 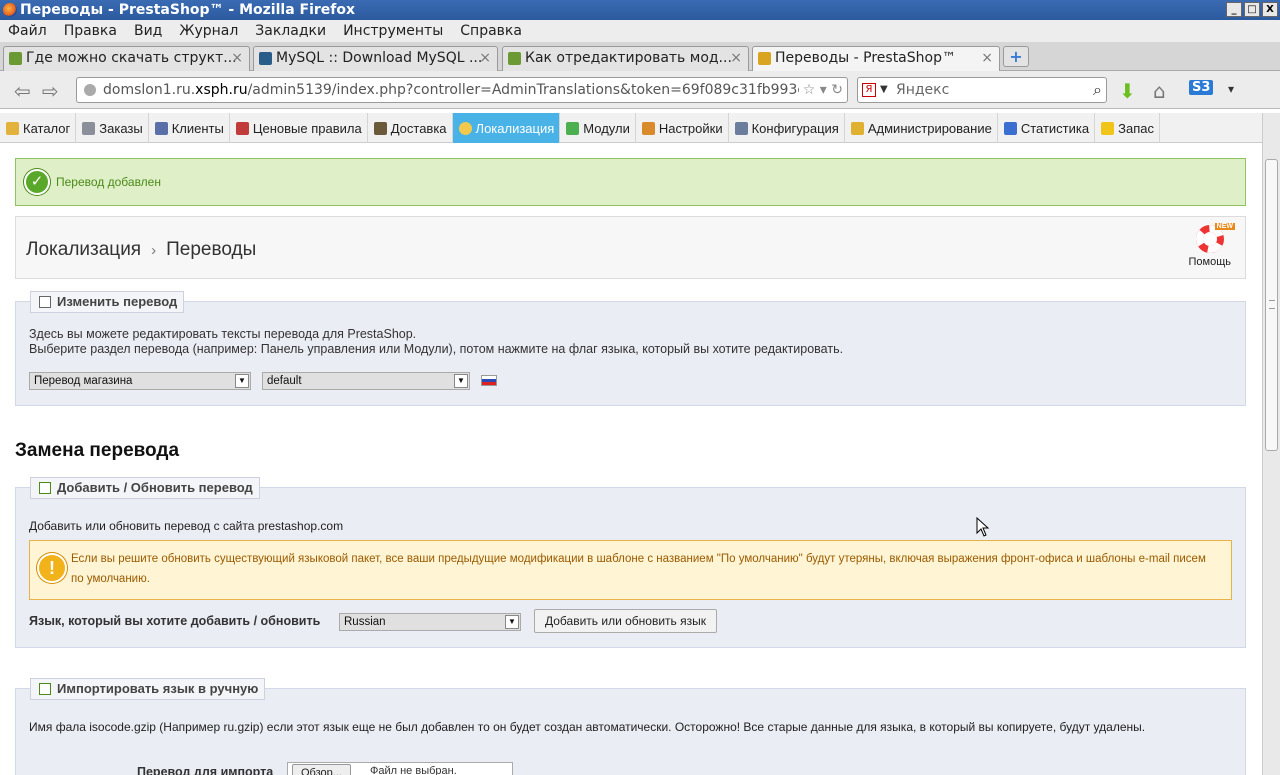 What do you see at coordinates (1159, 91) in the screenshot?
I see `home-icon: ⌂` at bounding box center [1159, 91].